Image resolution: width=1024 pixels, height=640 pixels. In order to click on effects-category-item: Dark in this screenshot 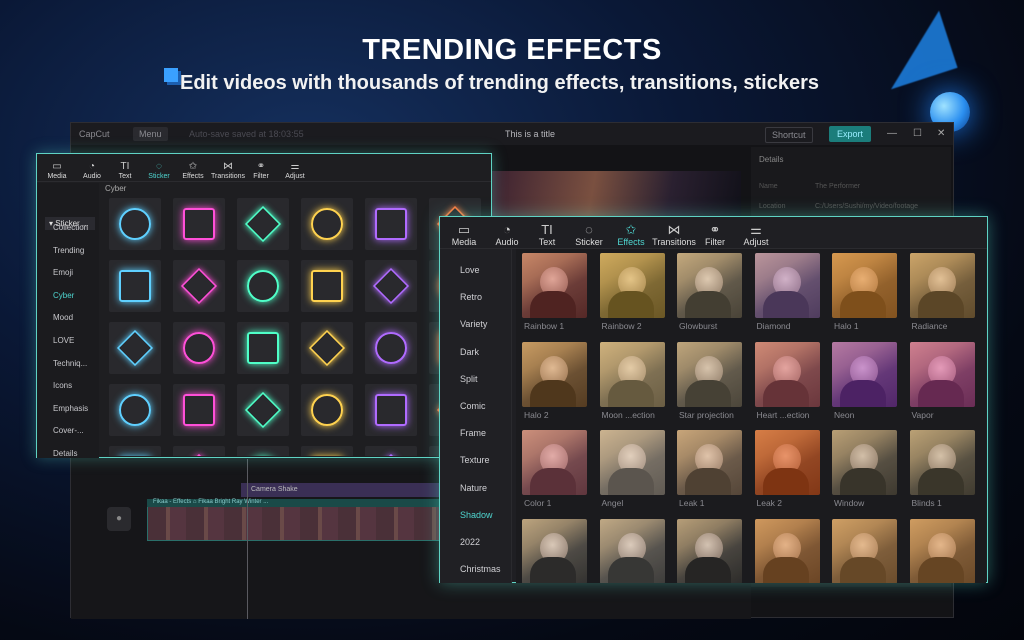, I will do `click(469, 352)`.